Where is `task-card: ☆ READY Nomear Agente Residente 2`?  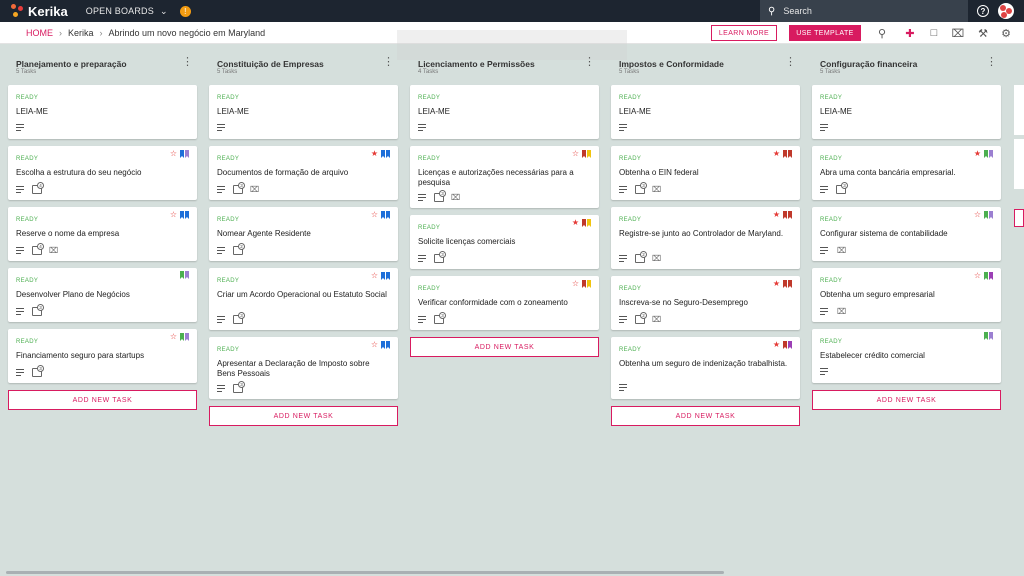
task-card: ☆ READY Nomear Agente Residente 2 is located at coordinates (303, 234).